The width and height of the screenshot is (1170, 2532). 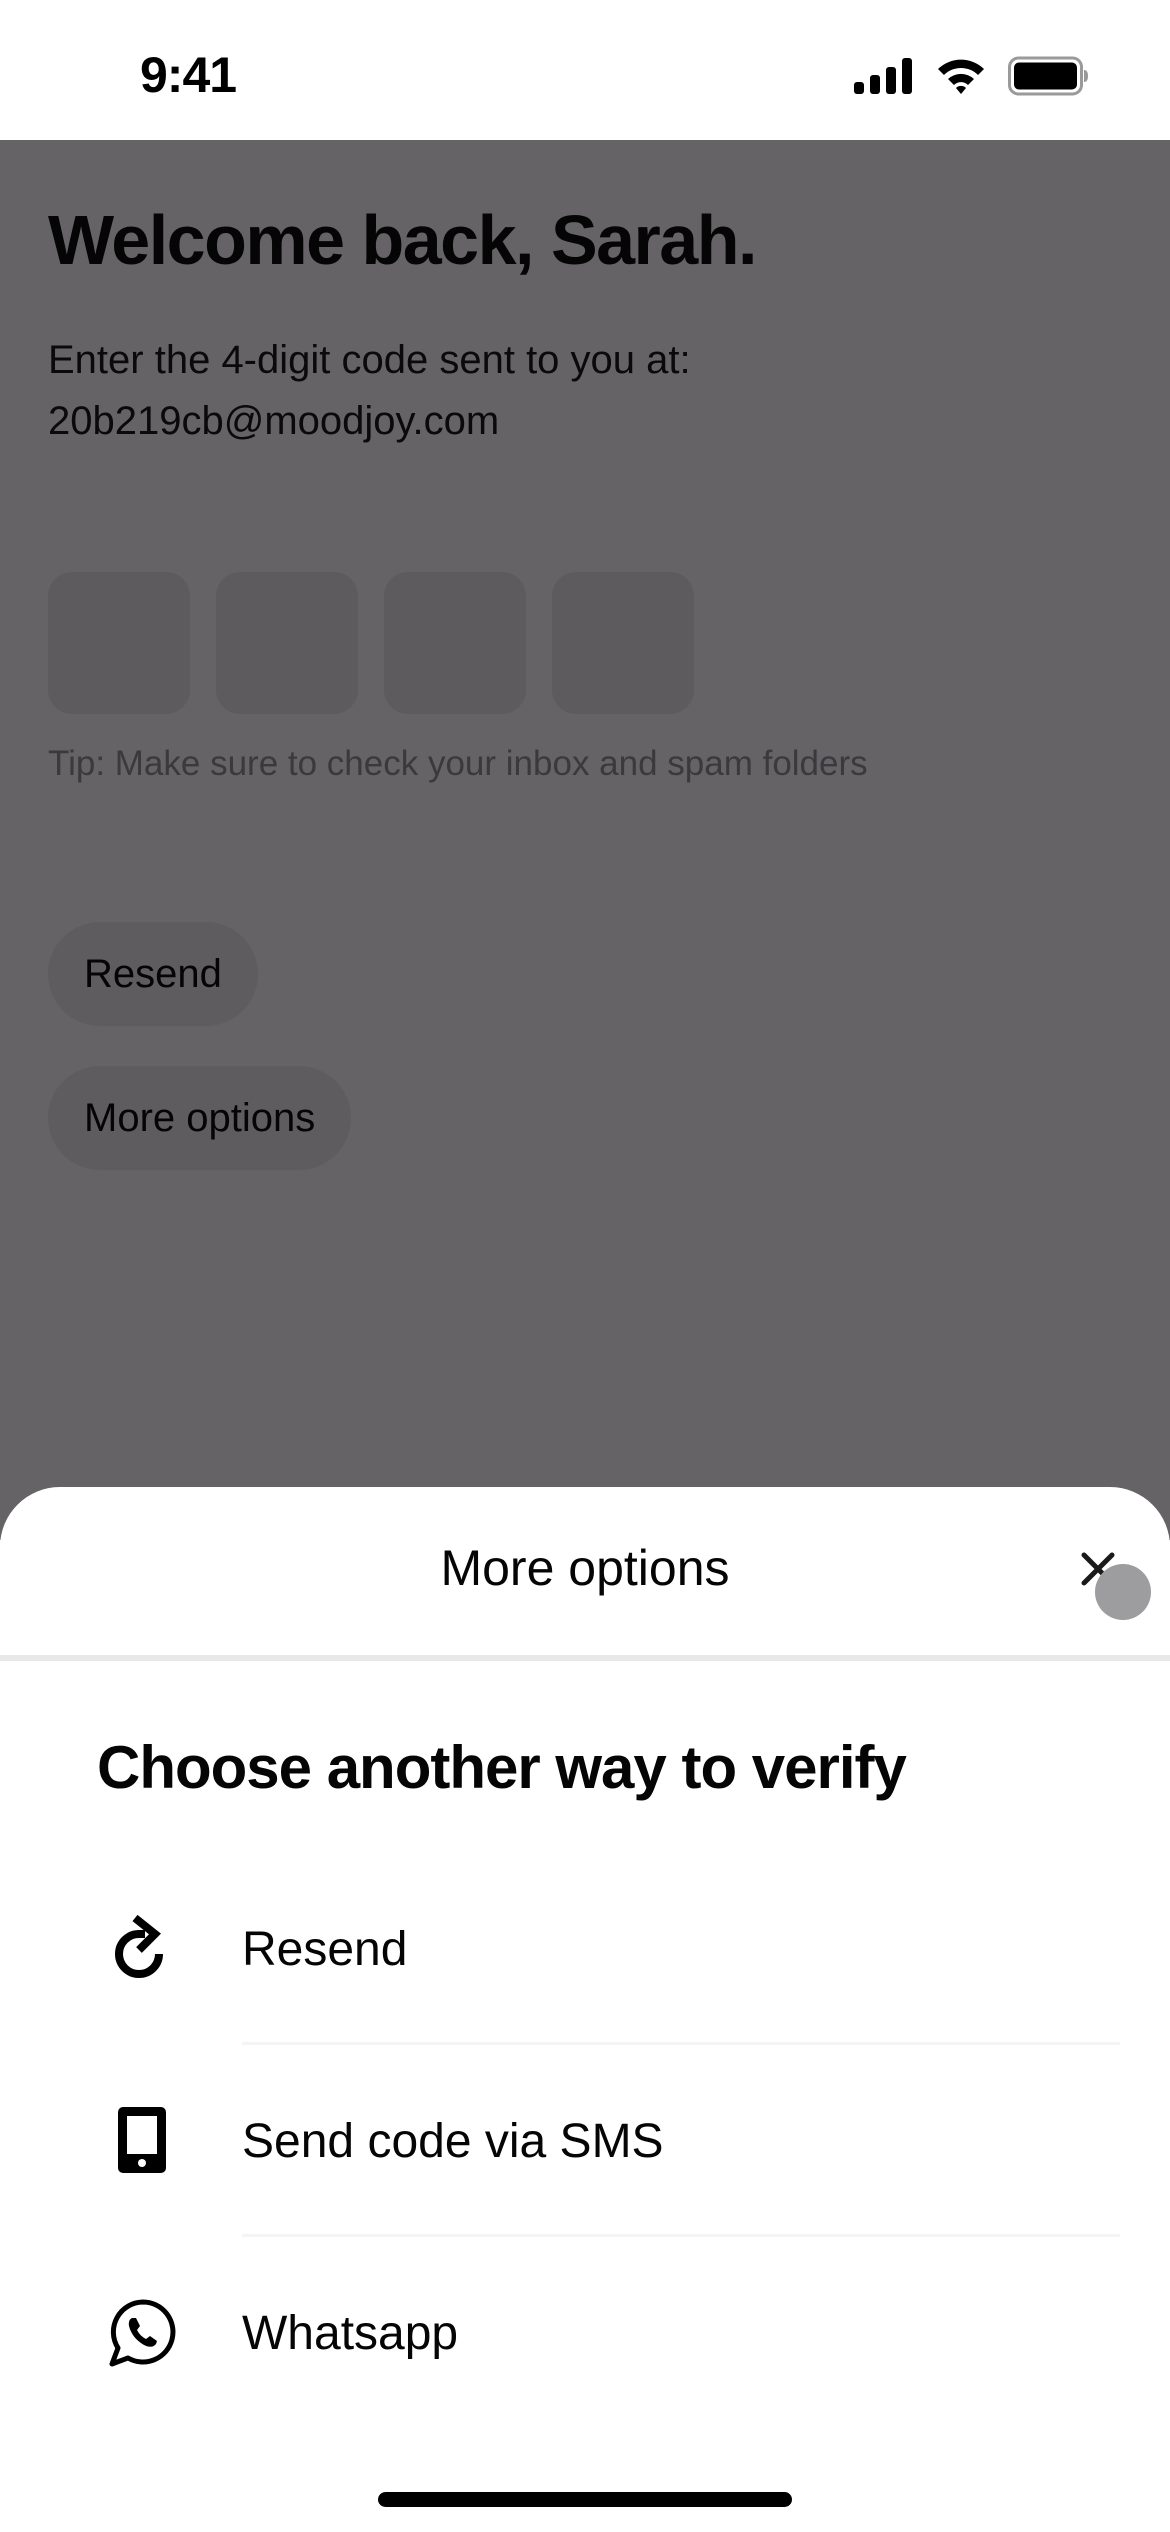 What do you see at coordinates (1048, 76) in the screenshot?
I see `battery-icon` at bounding box center [1048, 76].